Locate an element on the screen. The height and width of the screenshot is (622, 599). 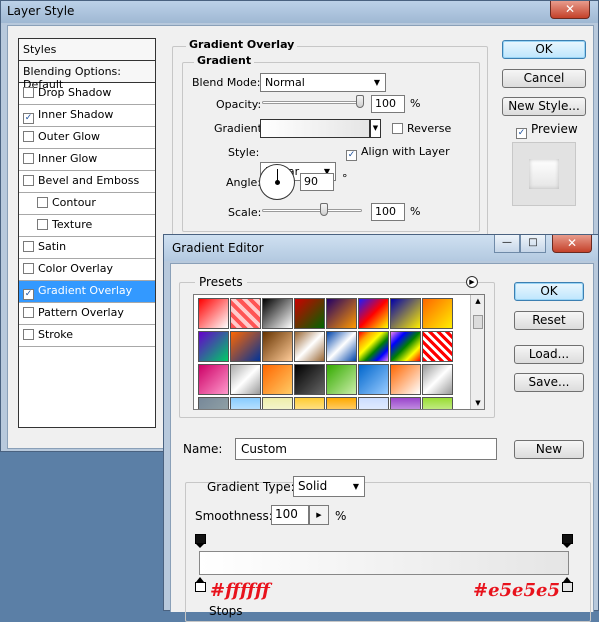
presets-grid: ▲ ▼ is located at coordinates (339, 352).